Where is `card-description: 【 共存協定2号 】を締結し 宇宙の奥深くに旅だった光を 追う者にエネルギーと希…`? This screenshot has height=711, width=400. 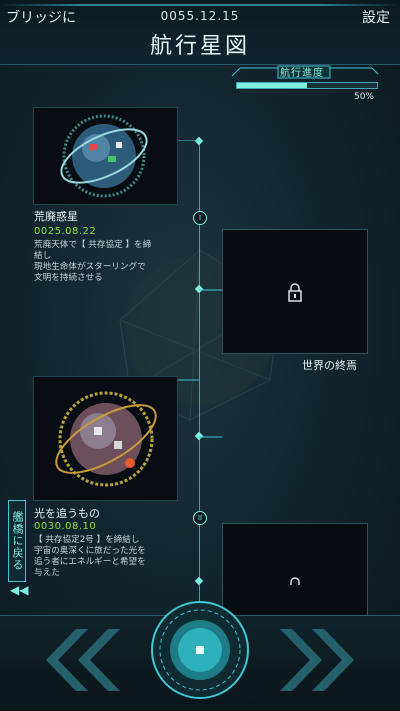 card-description: 【 共存協定2号 】を締結し 宇宙の奥深くに旅だった光を 追う者にエネルギーと希… is located at coordinates (90, 556).